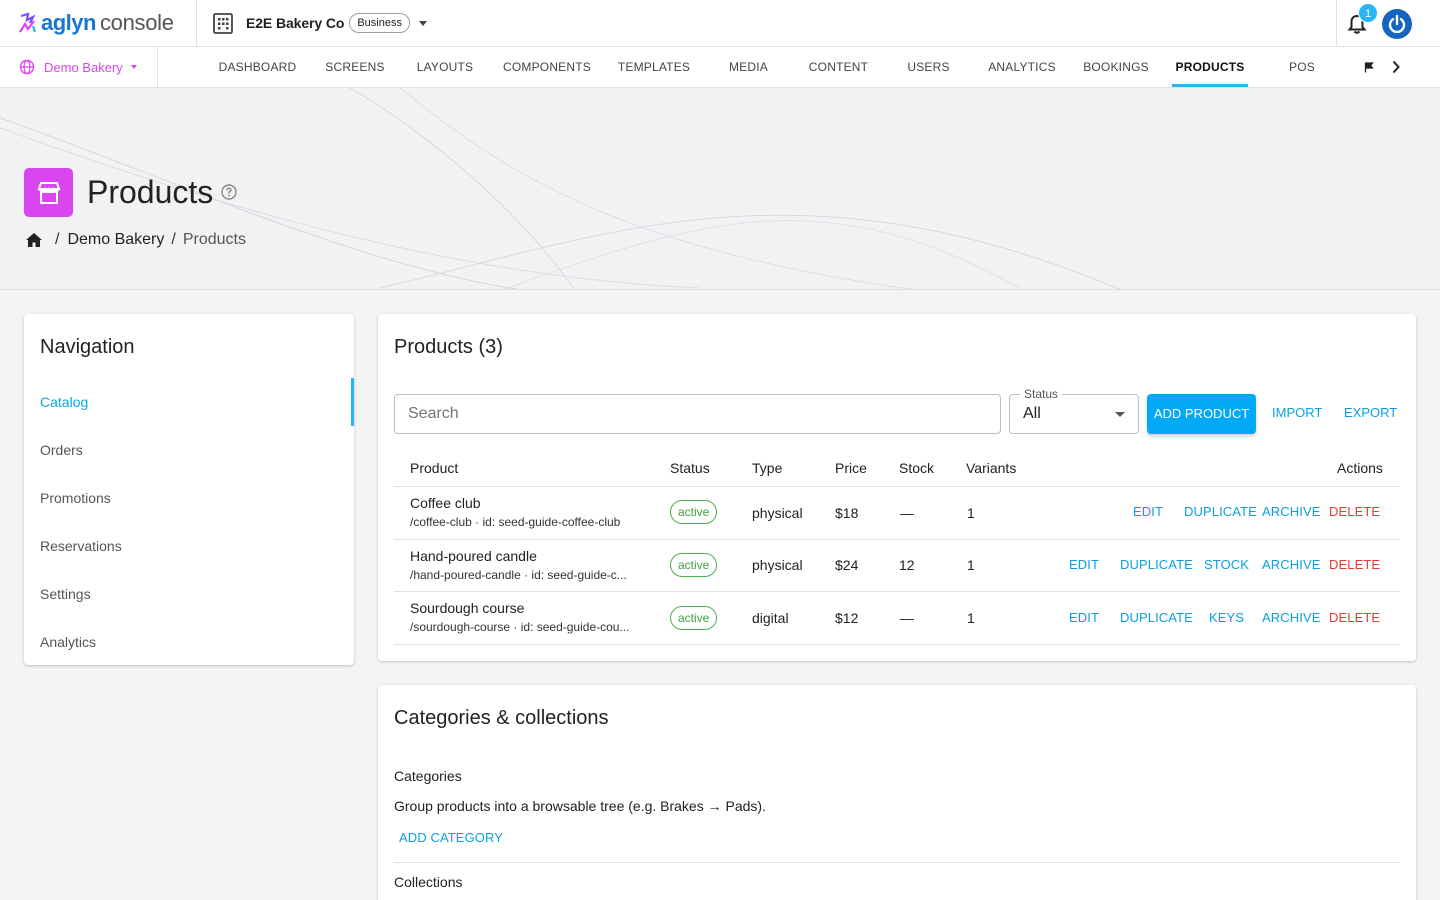 This screenshot has height=900, width=1440. What do you see at coordinates (65, 594) in the screenshot?
I see `sidebar-item-settings: Settings` at bounding box center [65, 594].